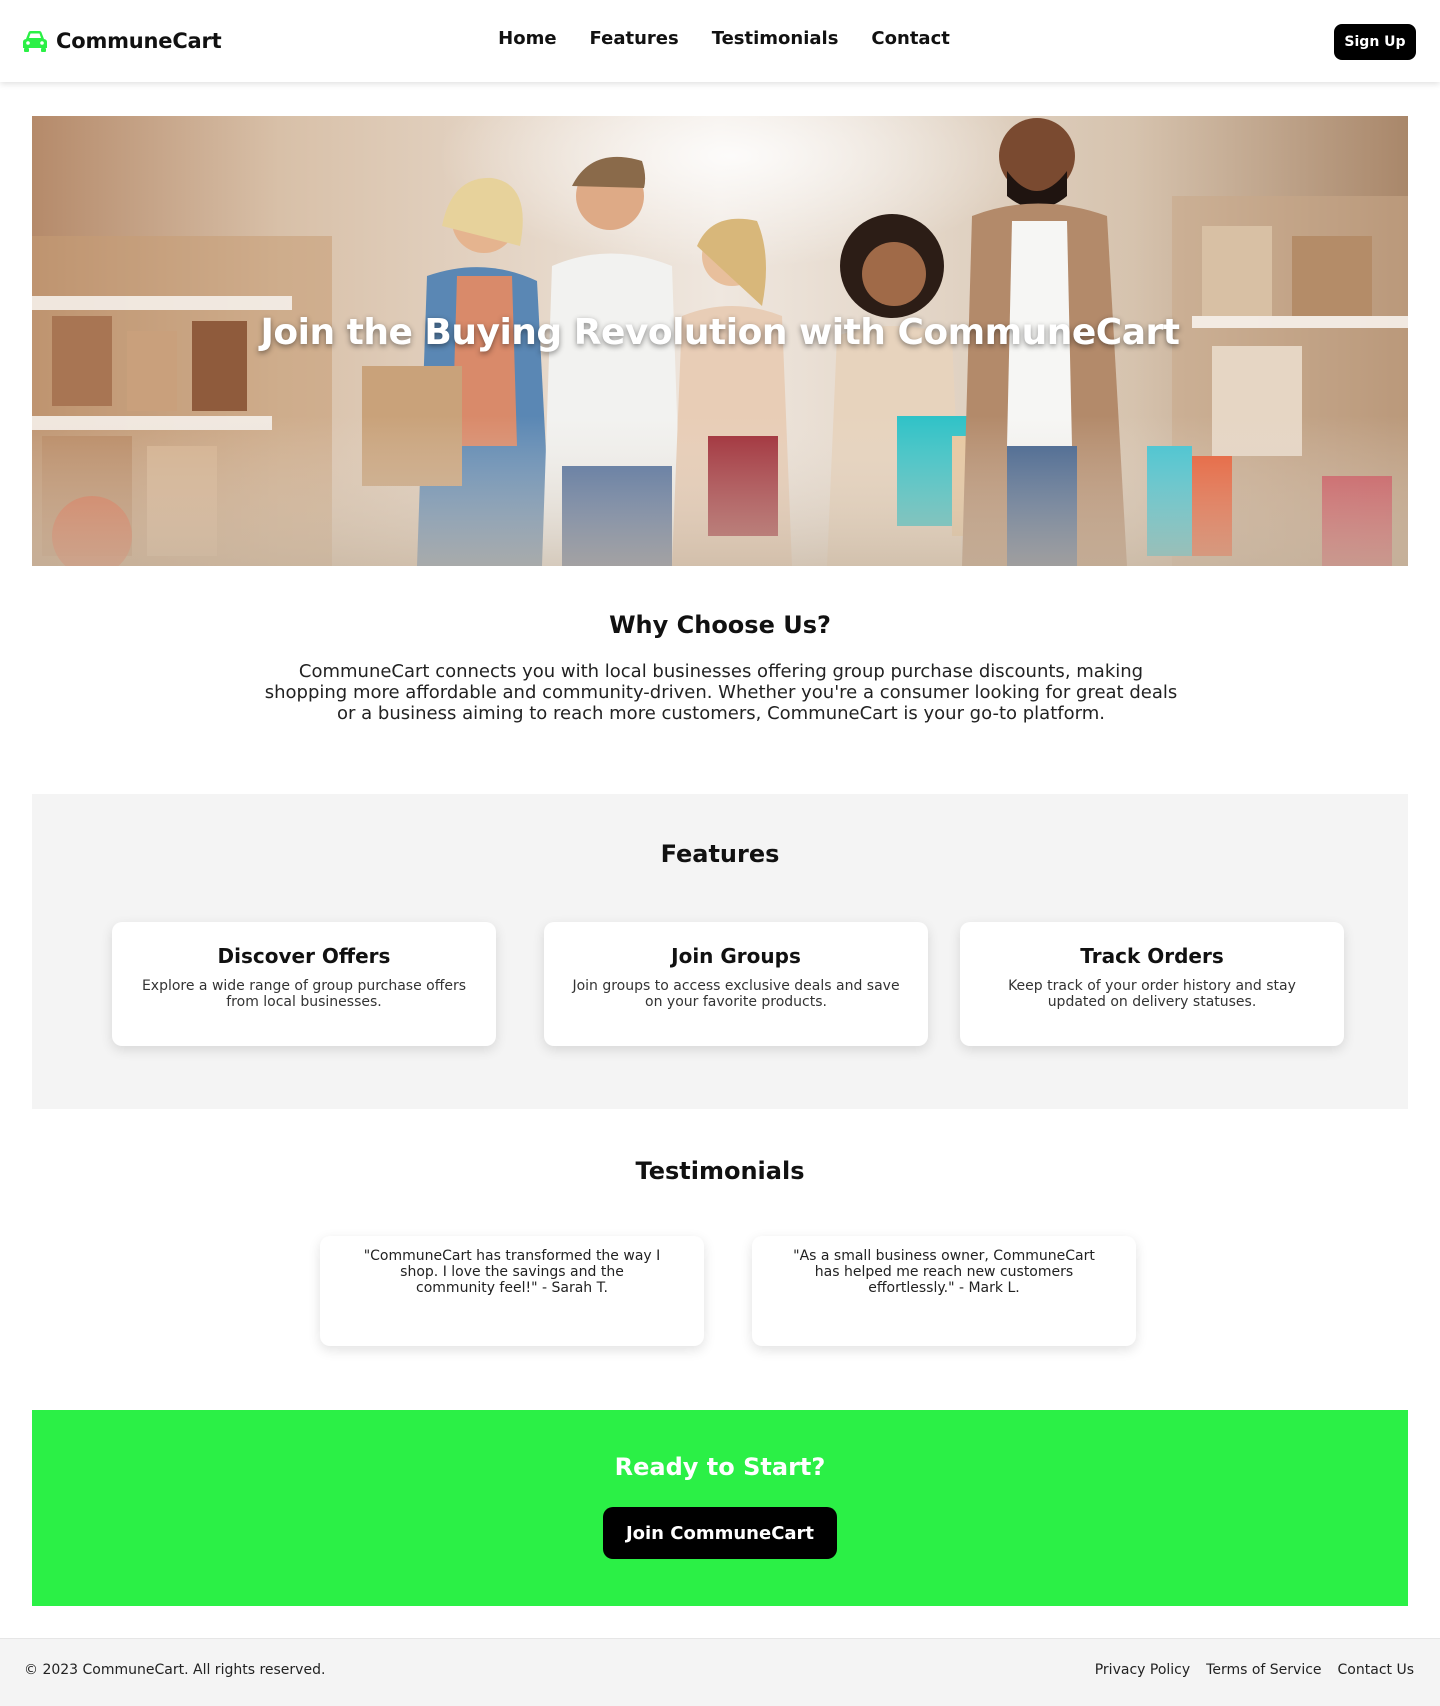 This screenshot has width=1440, height=1706. What do you see at coordinates (1142, 1670) in the screenshot?
I see `footer-link-privacy-policy: Privacy Policy` at bounding box center [1142, 1670].